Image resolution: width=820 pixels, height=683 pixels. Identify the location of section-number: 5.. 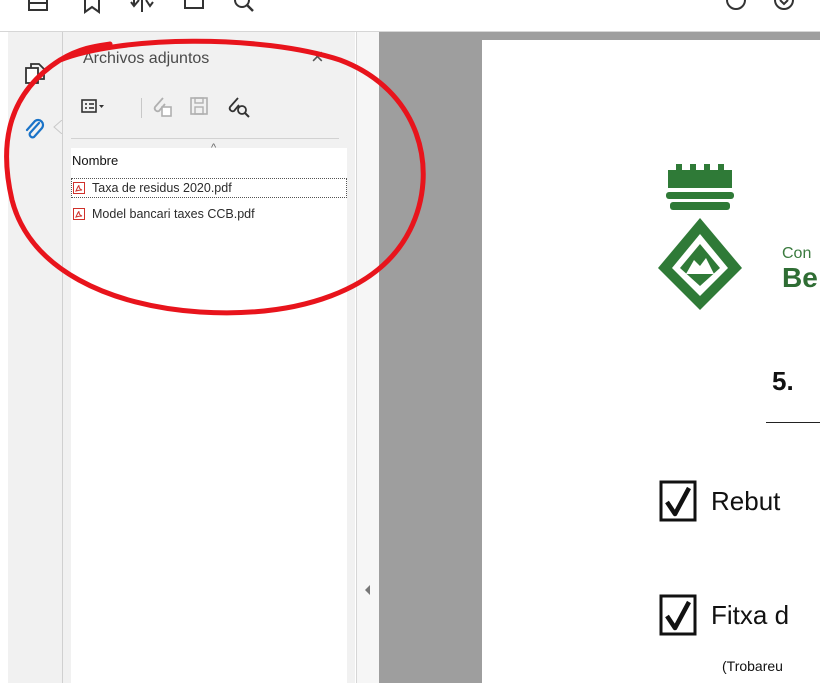
(783, 381).